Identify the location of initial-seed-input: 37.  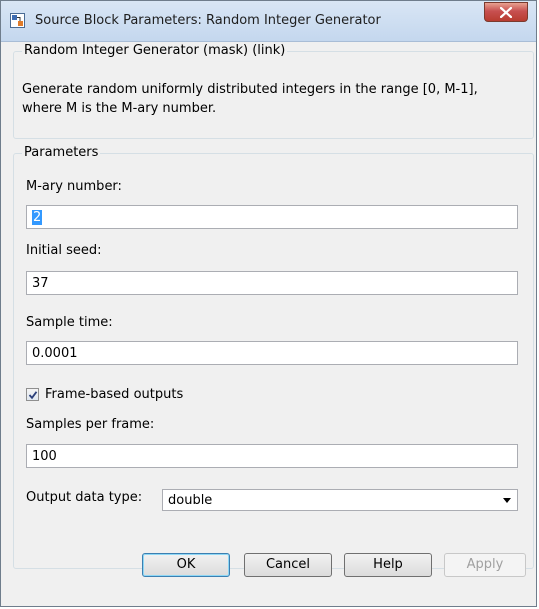
(272, 283).